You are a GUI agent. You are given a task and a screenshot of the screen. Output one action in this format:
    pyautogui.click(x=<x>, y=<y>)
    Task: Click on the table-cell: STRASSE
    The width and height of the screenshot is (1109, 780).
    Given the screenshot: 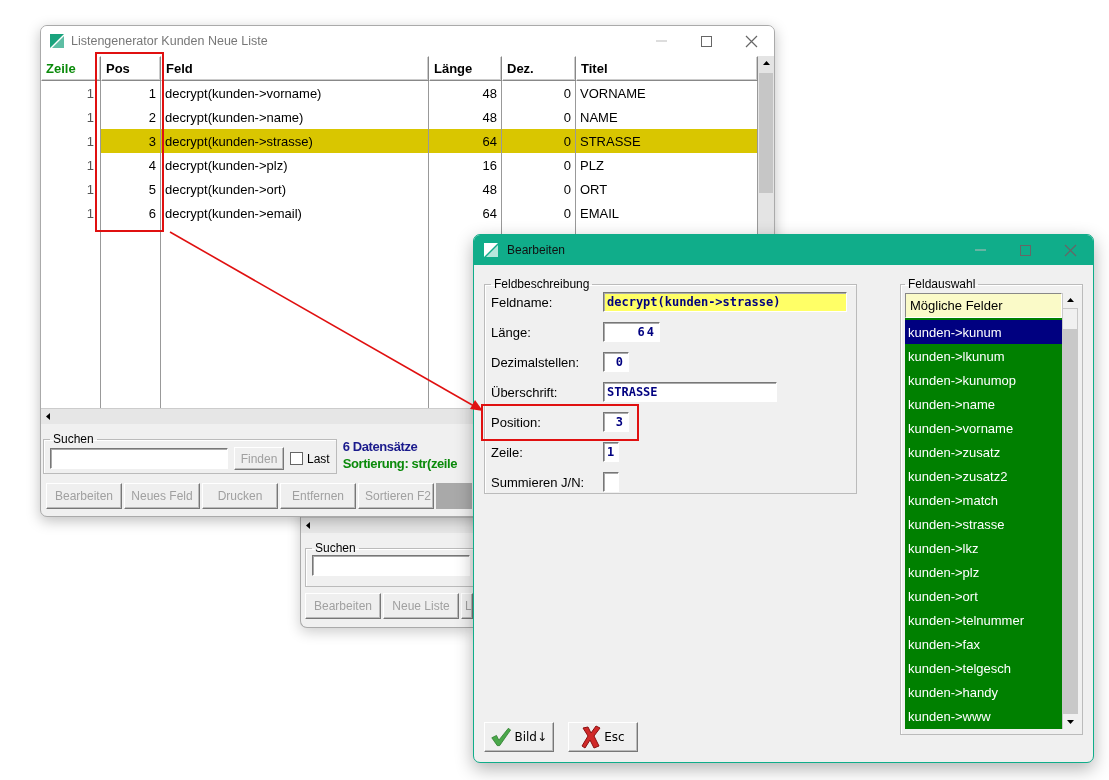 What is the action you would take?
    pyautogui.click(x=667, y=141)
    